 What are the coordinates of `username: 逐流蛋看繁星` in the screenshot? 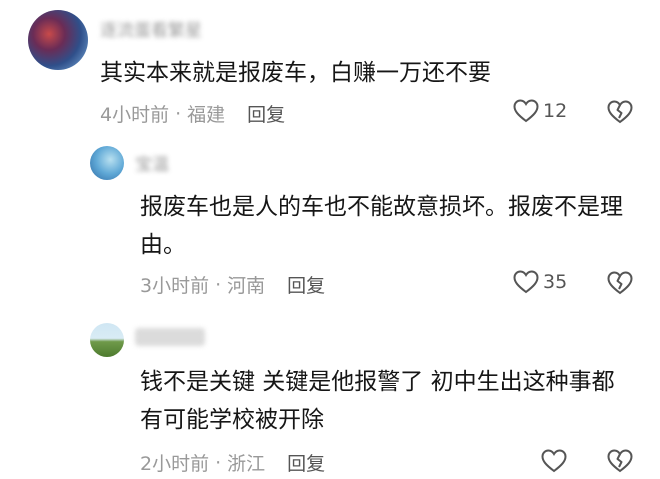 It's located at (151, 28).